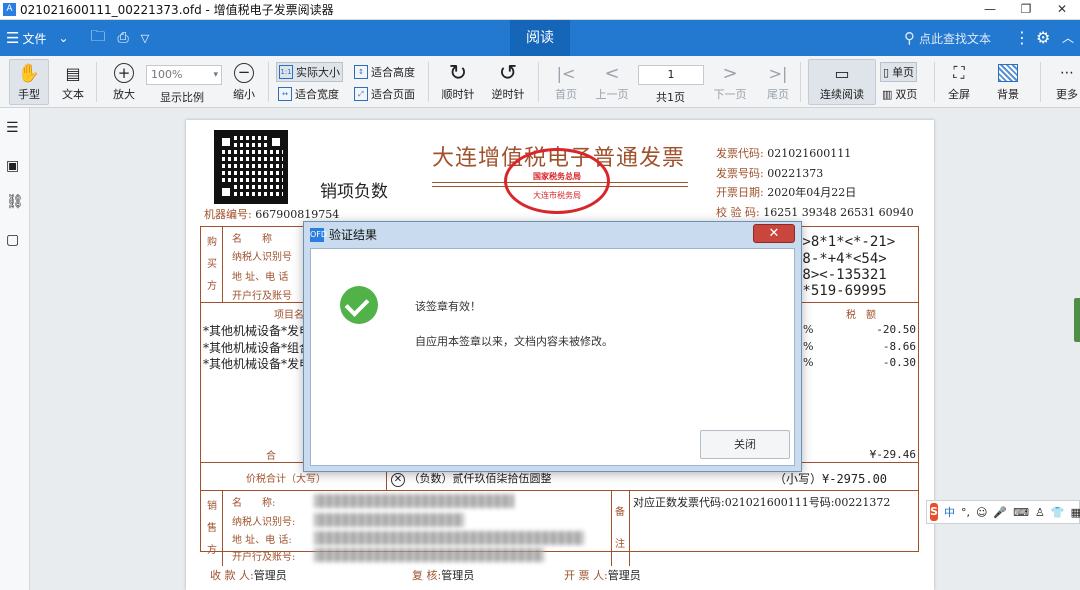 The height and width of the screenshot is (590, 1080). Describe the element at coordinates (29, 73) in the screenshot. I see `hand-icon: ✋` at that location.